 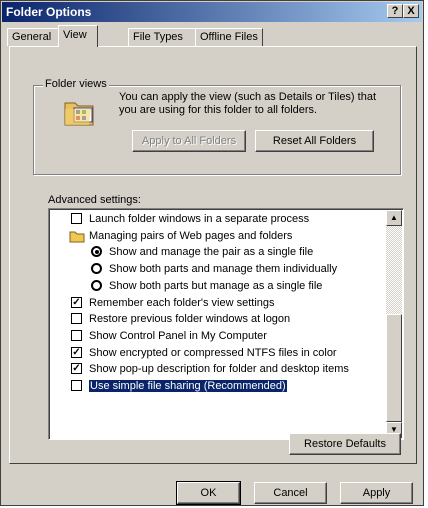 I want to click on advanced-setting-label: Remember each folder's view settings, so click(x=182, y=302).